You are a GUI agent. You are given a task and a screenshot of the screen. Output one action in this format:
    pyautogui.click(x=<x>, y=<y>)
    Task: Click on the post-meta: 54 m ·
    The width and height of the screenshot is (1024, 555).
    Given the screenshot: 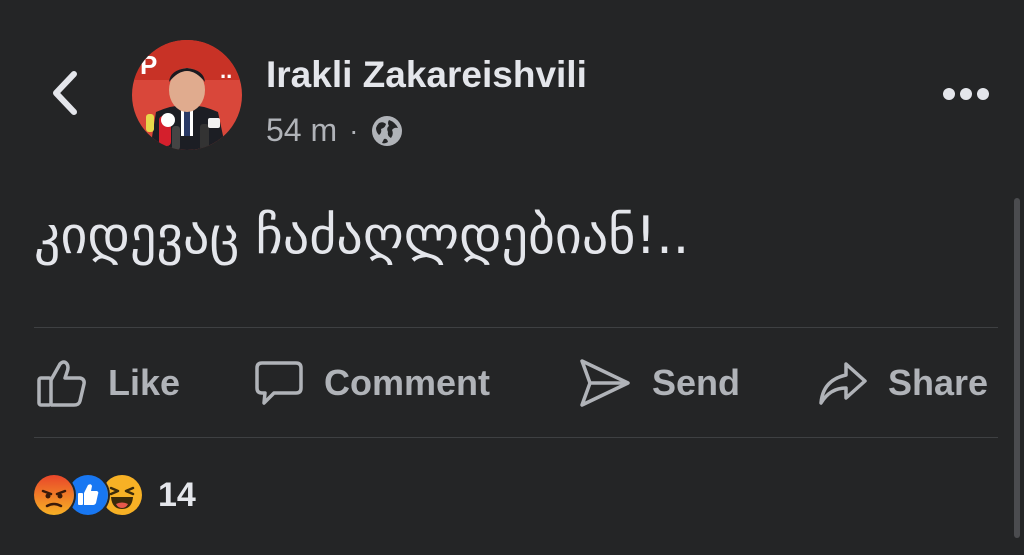 What is the action you would take?
    pyautogui.click(x=335, y=130)
    